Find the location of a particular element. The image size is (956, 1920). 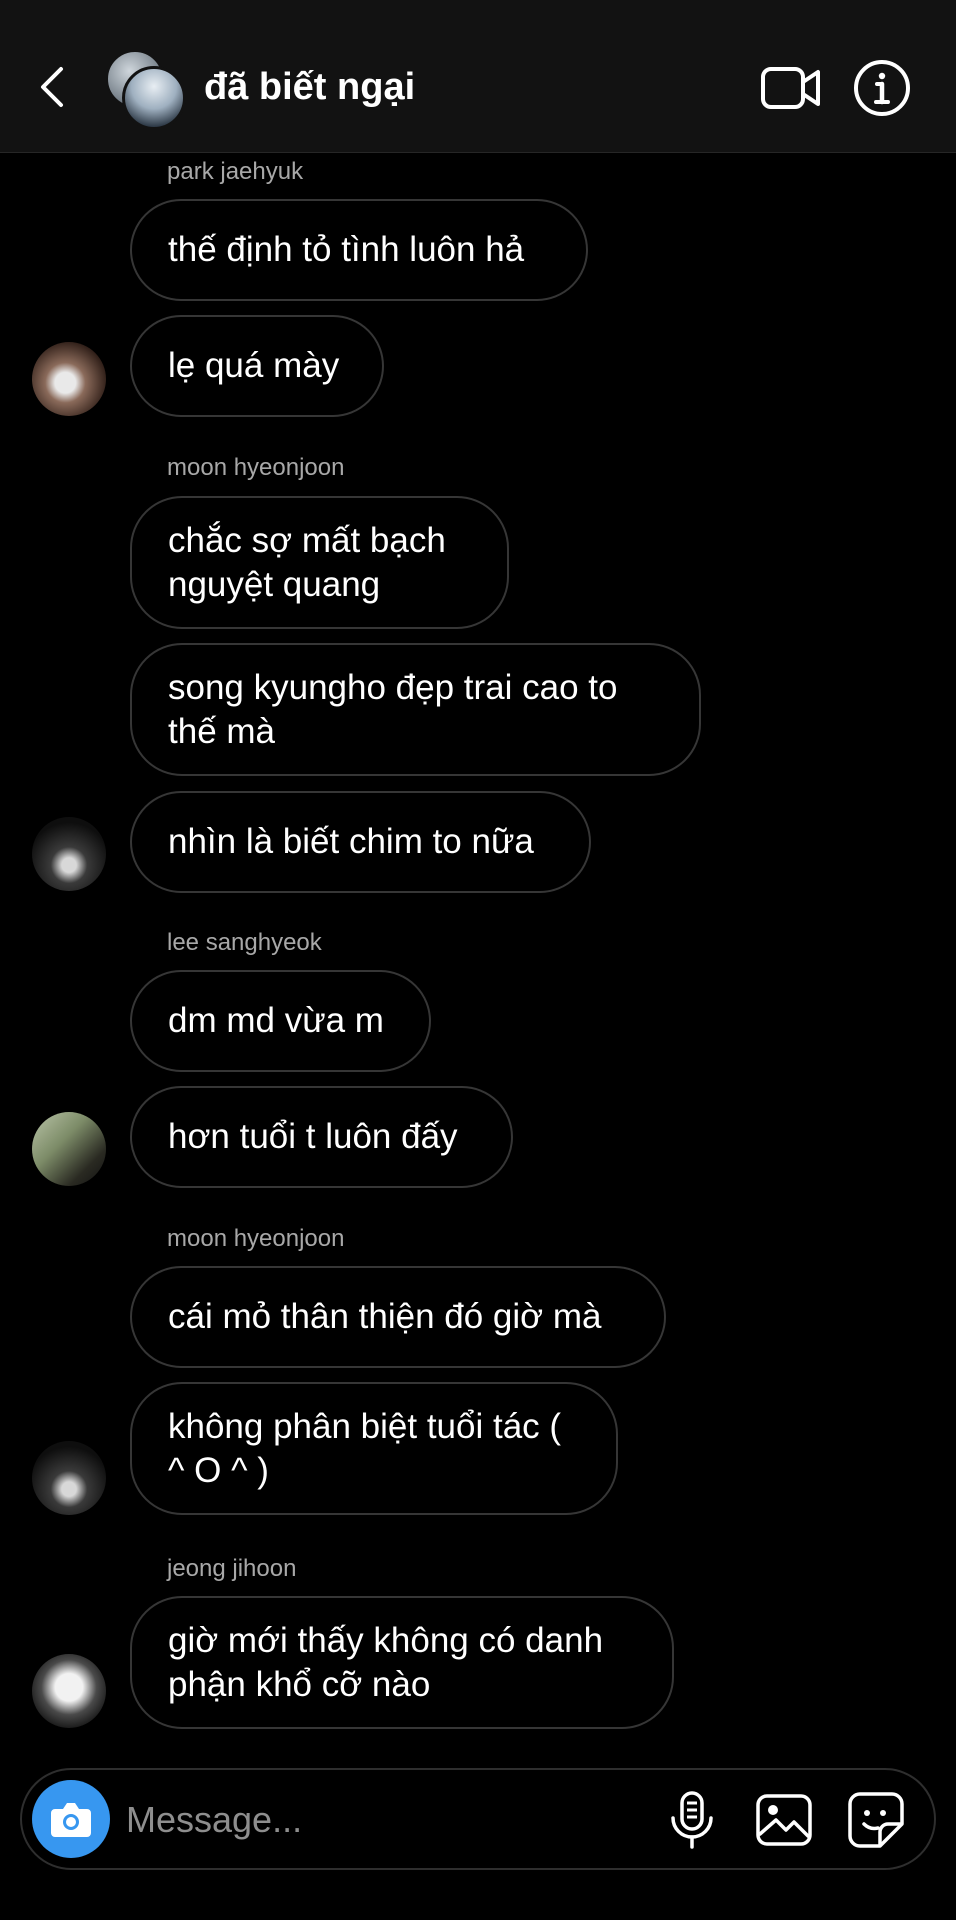

message-bubble: dm md vừa m is located at coordinates (280, 1021).